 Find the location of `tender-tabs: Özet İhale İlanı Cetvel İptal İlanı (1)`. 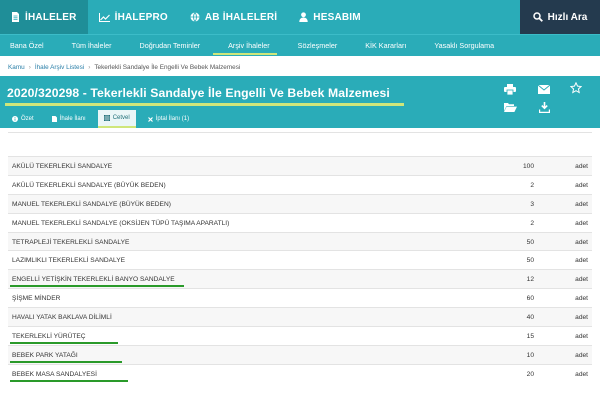

tender-tabs: Özet İhale İlanı Cetvel İptal İlanı (1) is located at coordinates (100, 119).